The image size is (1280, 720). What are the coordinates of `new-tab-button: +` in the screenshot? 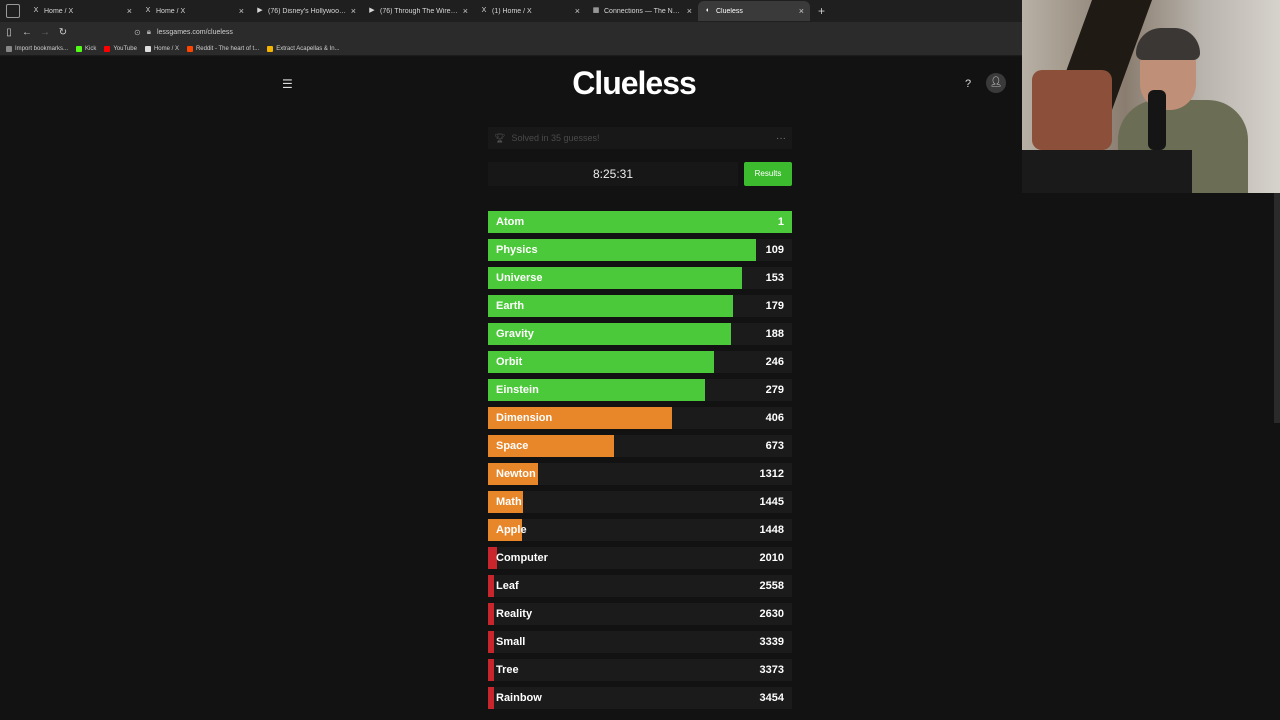 It's located at (821, 11).